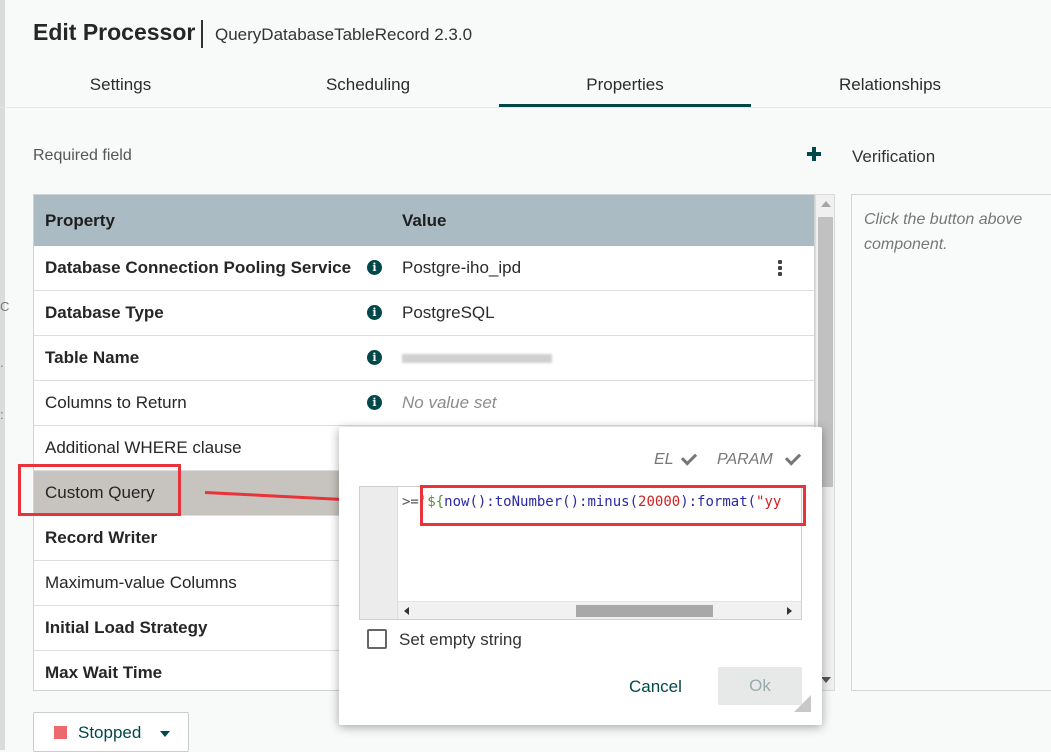 The height and width of the screenshot is (752, 1051). What do you see at coordinates (2, 362) in the screenshot?
I see `edge-fragment: .` at bounding box center [2, 362].